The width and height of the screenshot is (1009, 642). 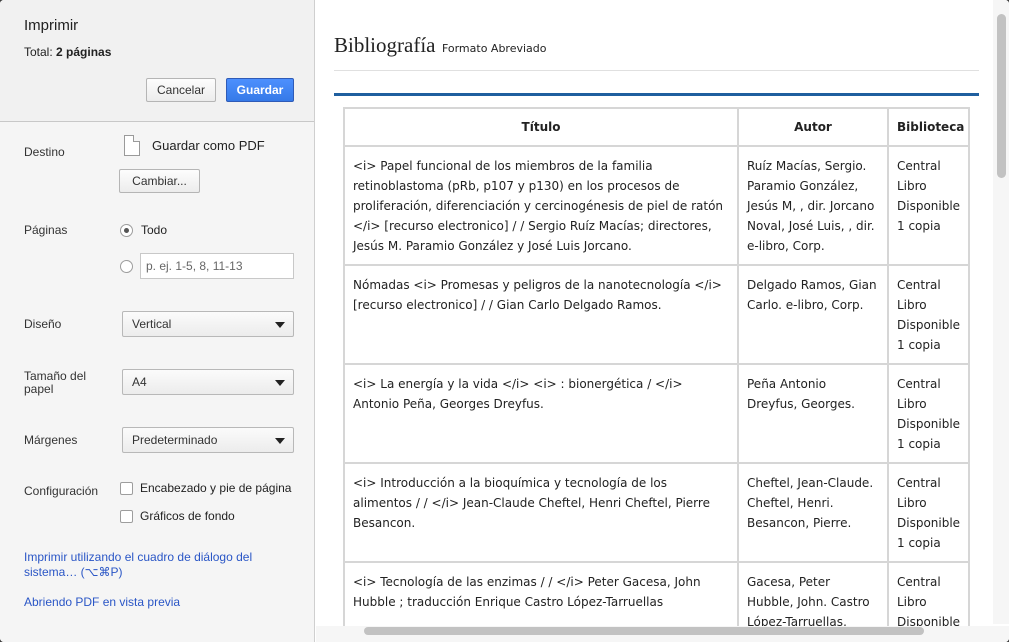 I want to click on paper-size-select: A4, so click(x=208, y=382).